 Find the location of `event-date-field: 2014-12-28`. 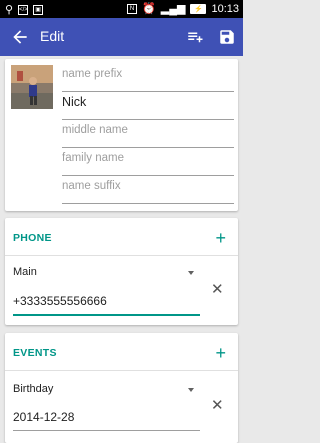

event-date-field: 2014-12-28 is located at coordinates (106, 420).